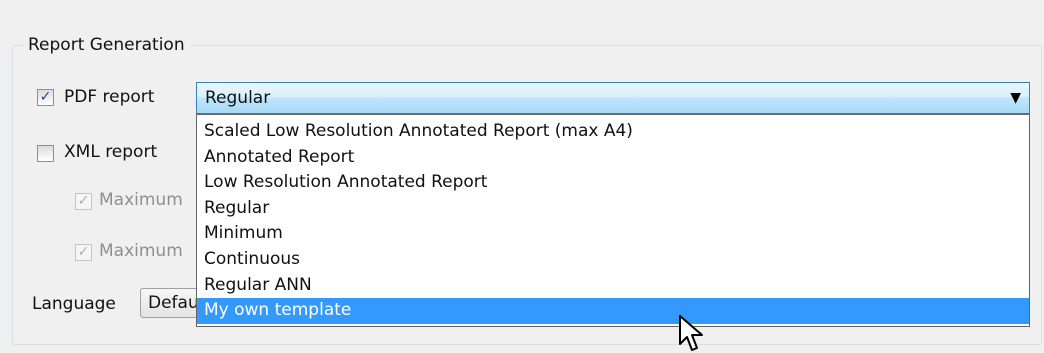 The image size is (1044, 353). Describe the element at coordinates (109, 97) in the screenshot. I see `pdf-report-label: PDF report` at that location.